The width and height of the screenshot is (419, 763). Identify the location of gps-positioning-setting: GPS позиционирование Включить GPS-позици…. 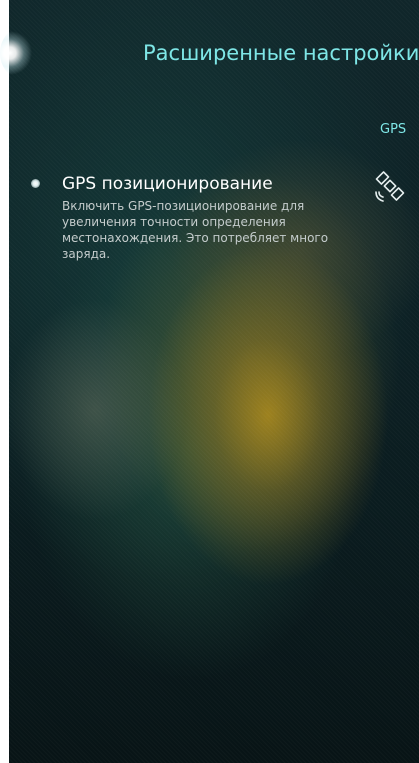
(222, 230).